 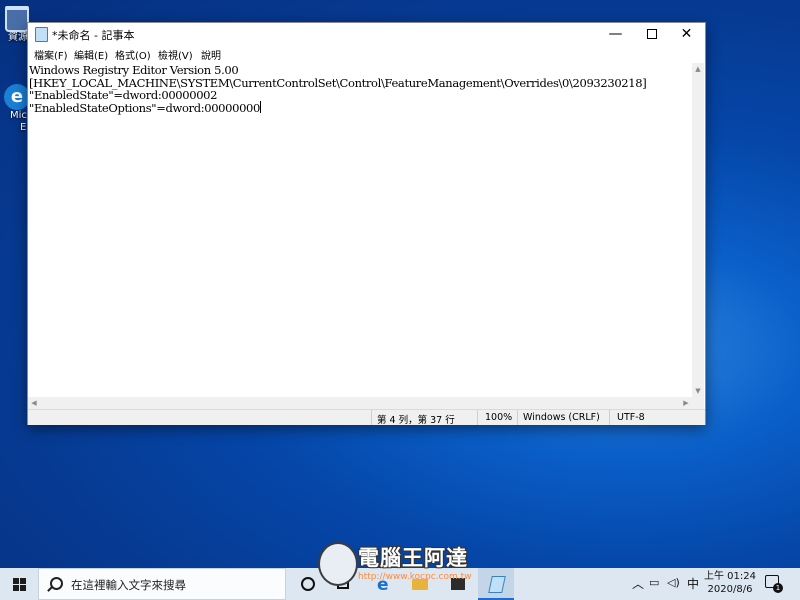 What do you see at coordinates (654, 582) in the screenshot?
I see `network-icon: ▭` at bounding box center [654, 582].